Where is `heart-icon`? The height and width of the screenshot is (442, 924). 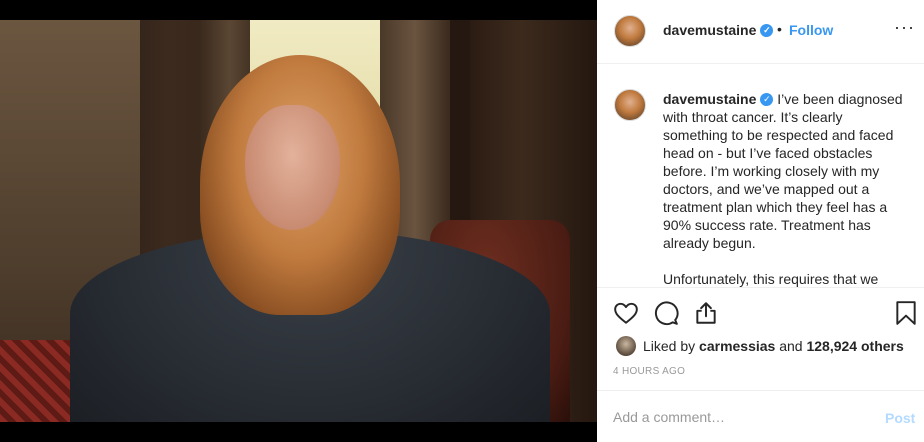
heart-icon is located at coordinates (626, 313).